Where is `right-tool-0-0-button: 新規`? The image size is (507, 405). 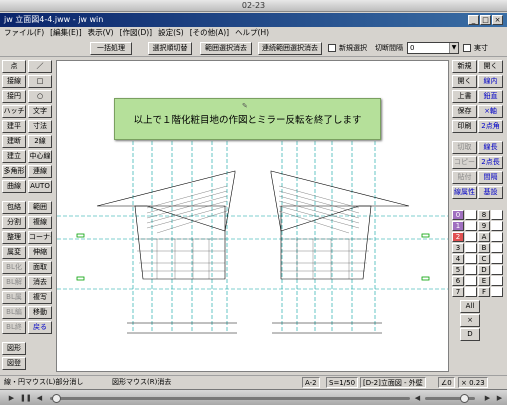 right-tool-0-0-button: 新規 is located at coordinates (464, 66).